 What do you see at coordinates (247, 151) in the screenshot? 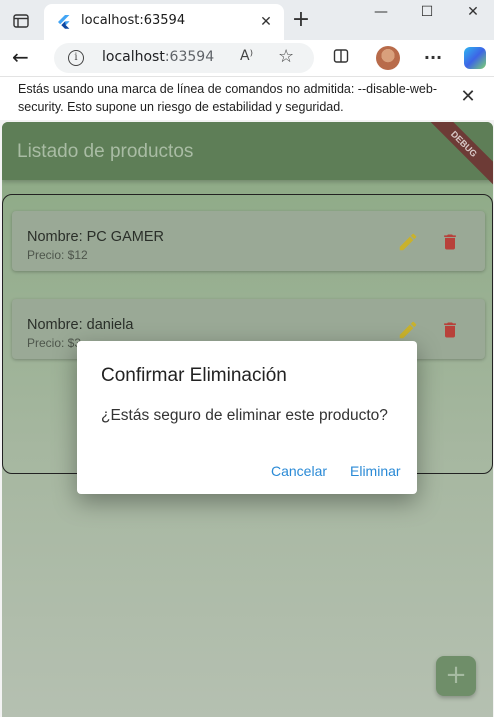
I see `app-bar: Listado de productos` at bounding box center [247, 151].